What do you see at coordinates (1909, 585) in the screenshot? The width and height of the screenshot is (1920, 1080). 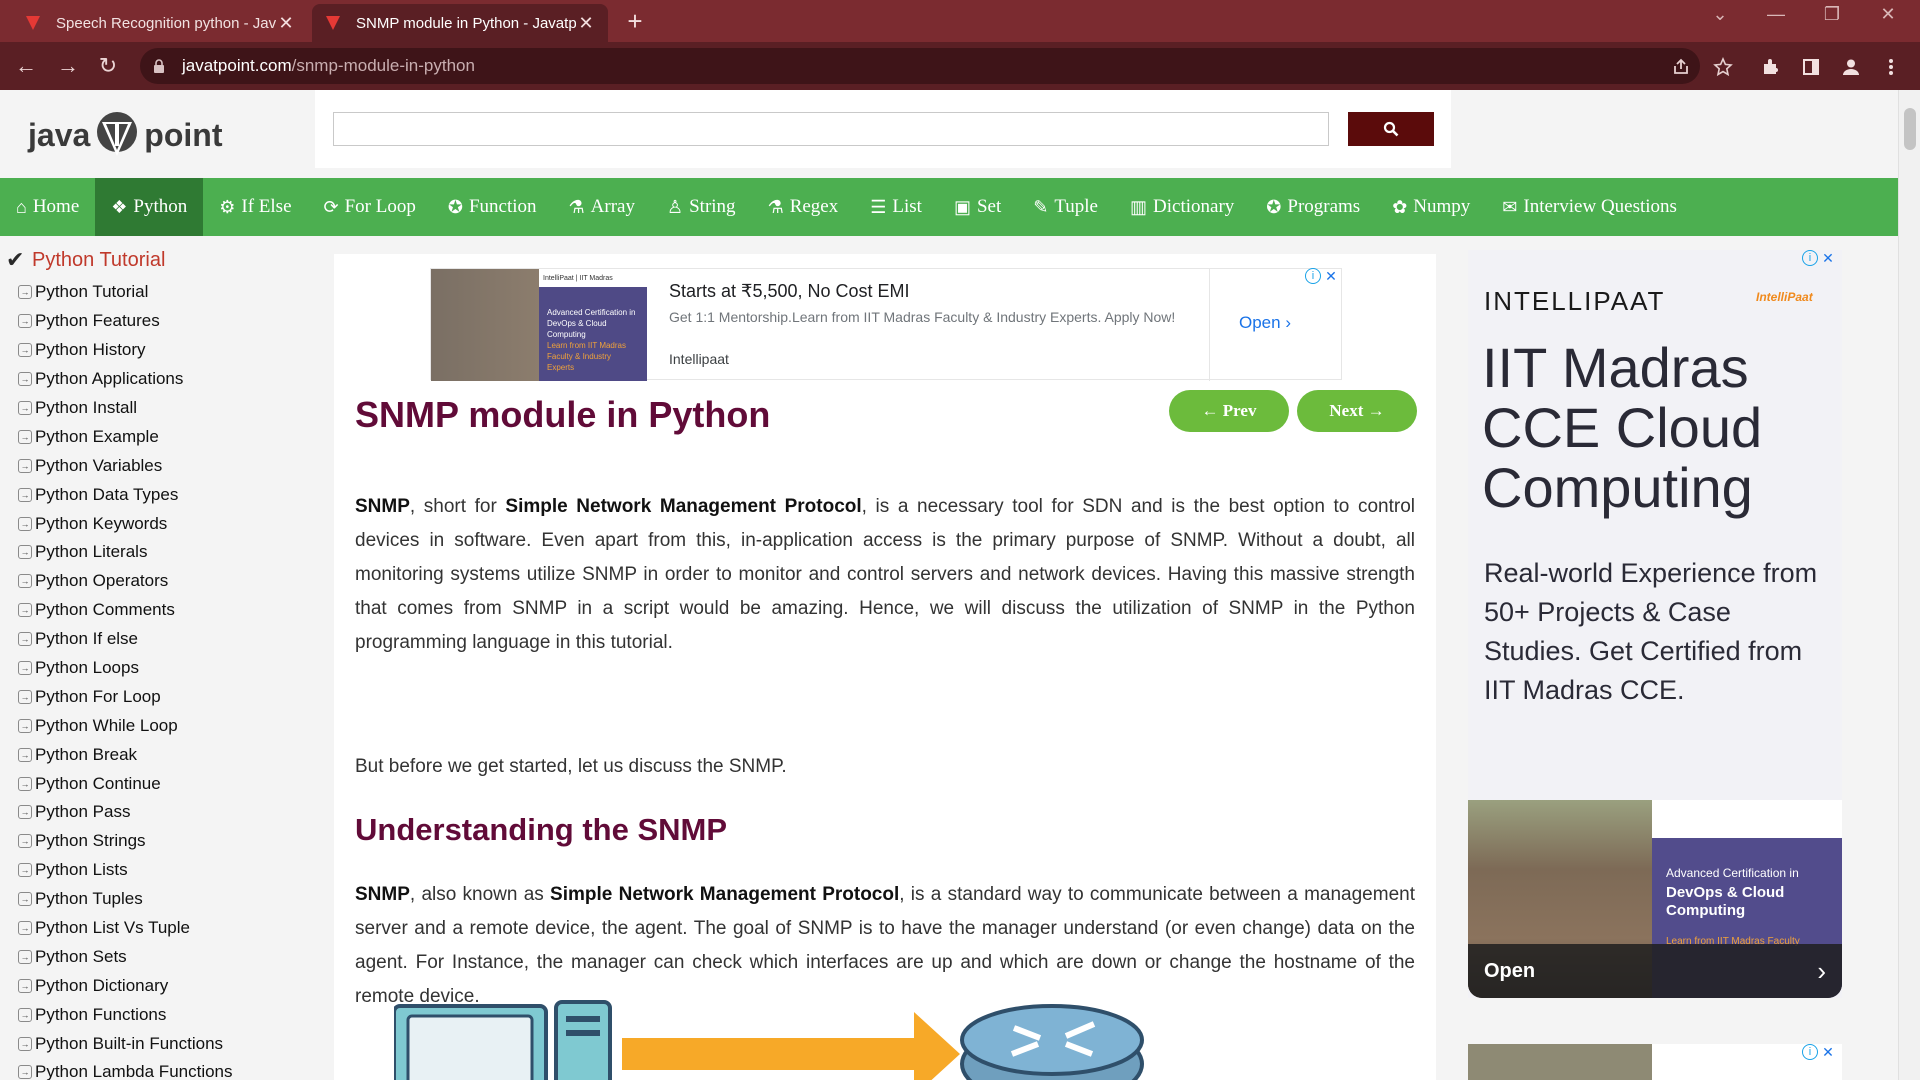 I see `page-scrollbar` at bounding box center [1909, 585].